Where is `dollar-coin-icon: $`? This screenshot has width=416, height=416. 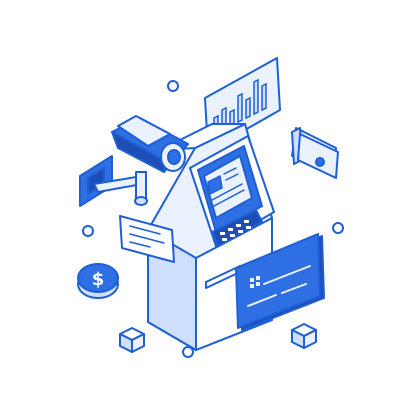 dollar-coin-icon: $ is located at coordinates (98, 281).